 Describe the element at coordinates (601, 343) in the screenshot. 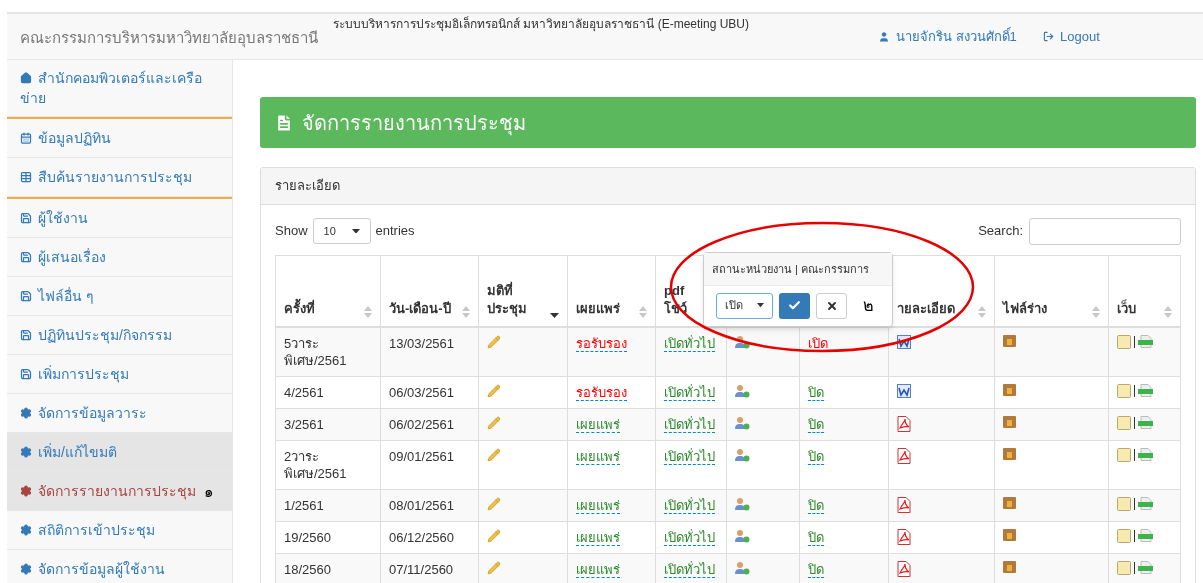

I see `publish-status-link: รอรับรอง` at that location.